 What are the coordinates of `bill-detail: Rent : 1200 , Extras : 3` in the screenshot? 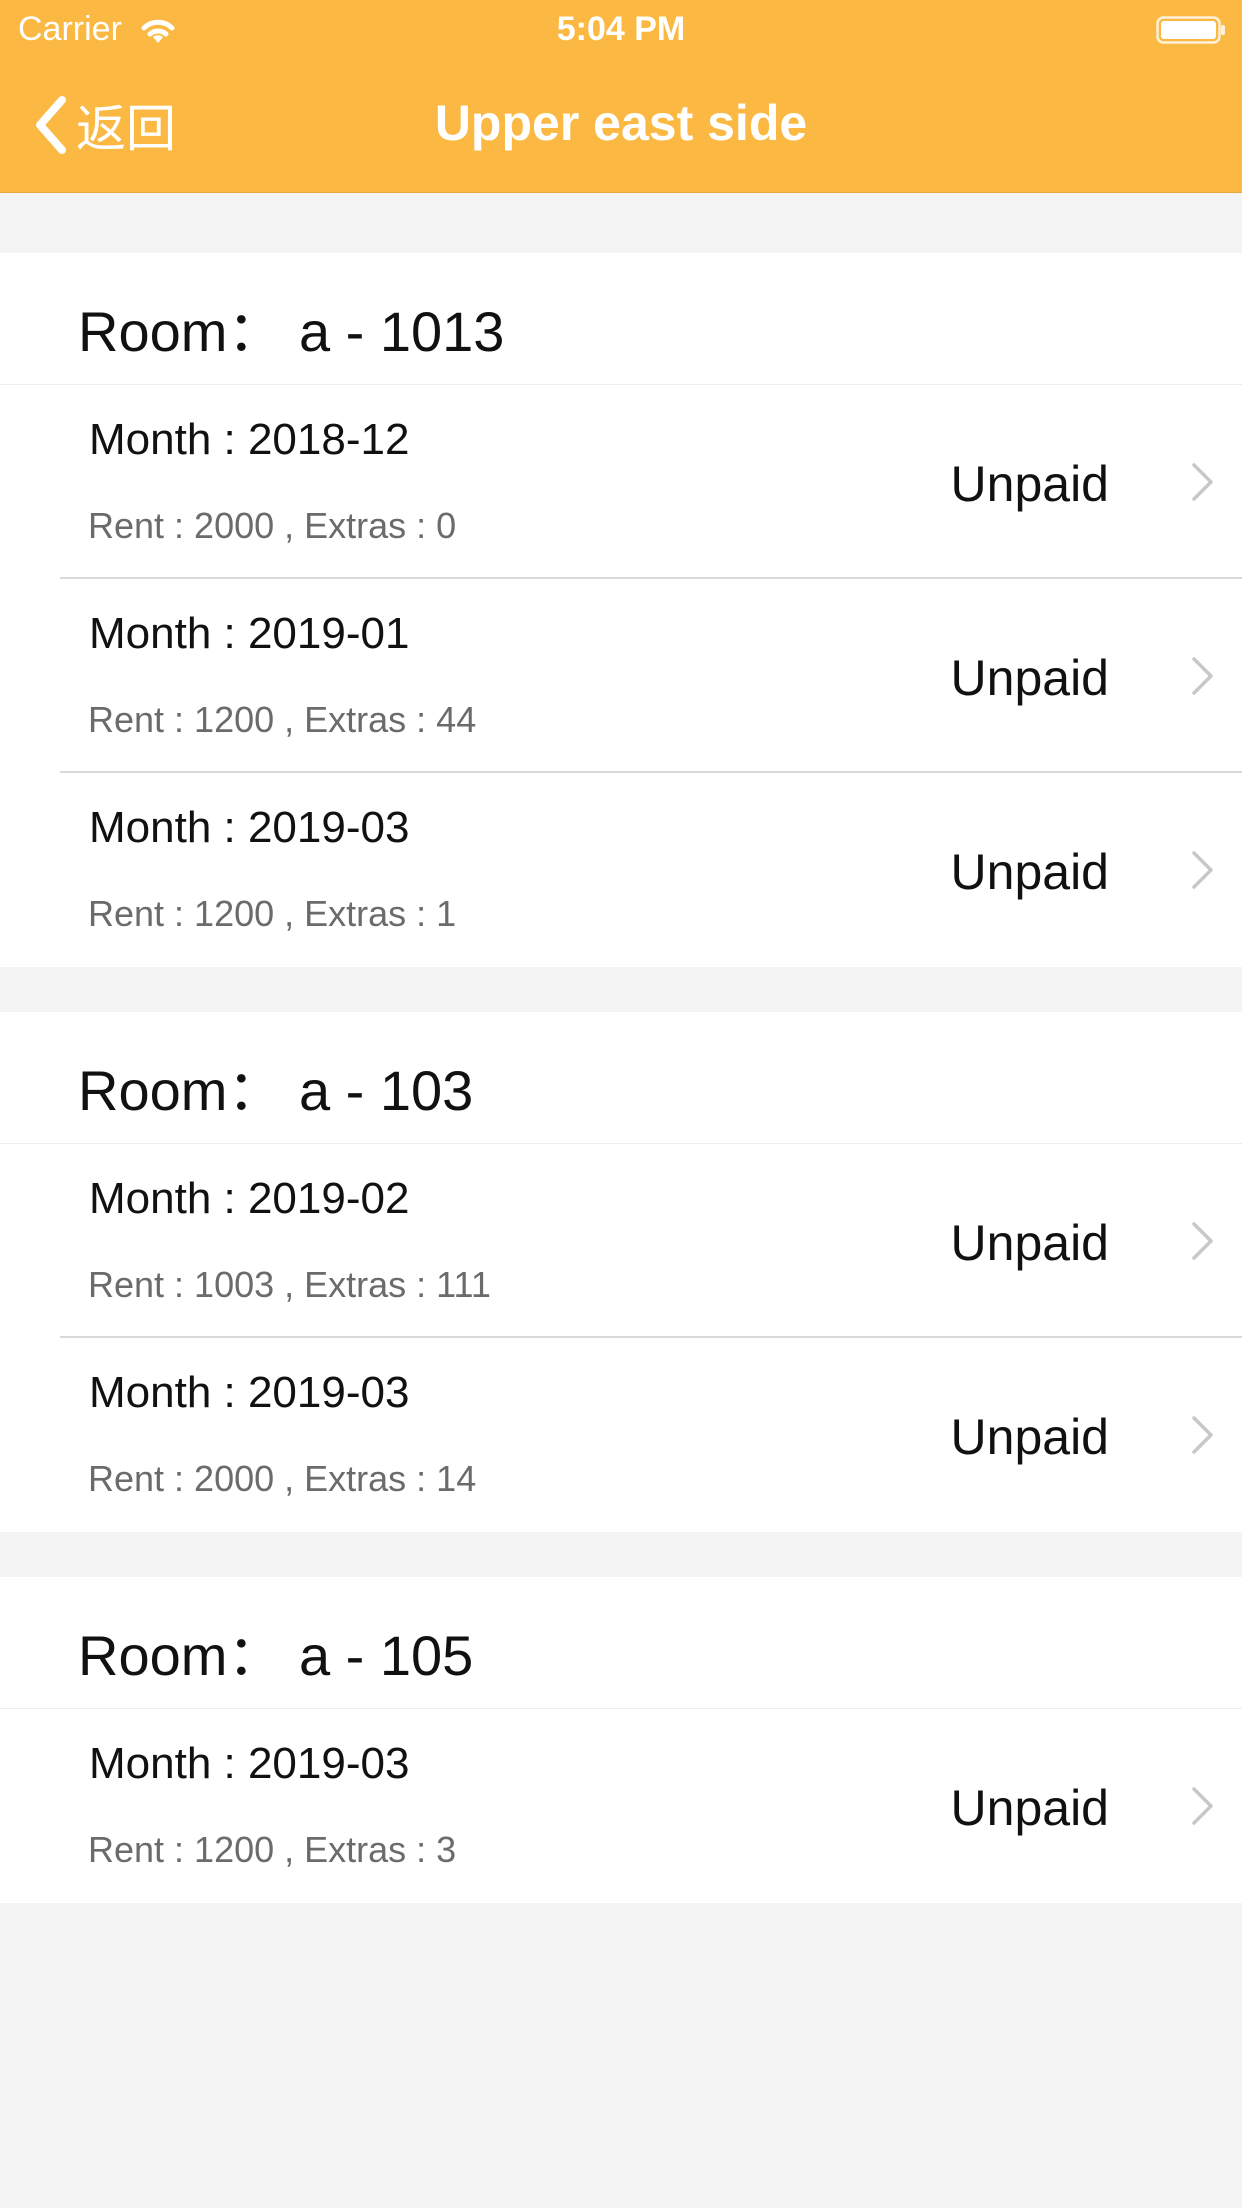 It's located at (272, 1849).